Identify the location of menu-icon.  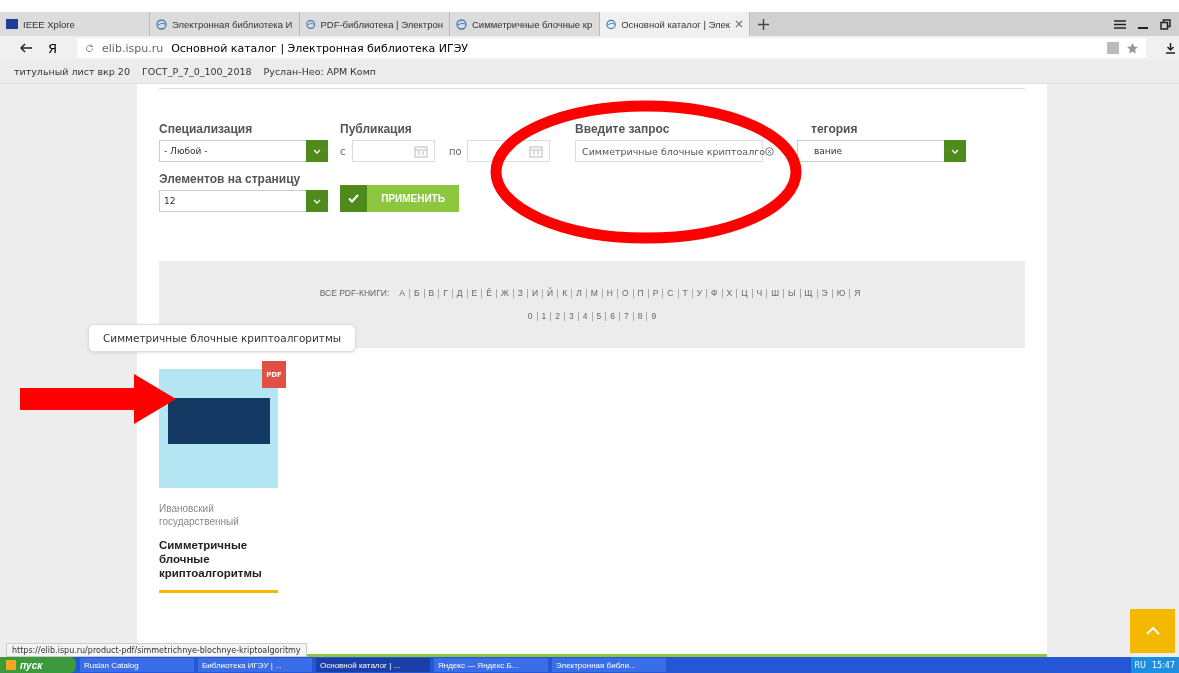
(1120, 24).